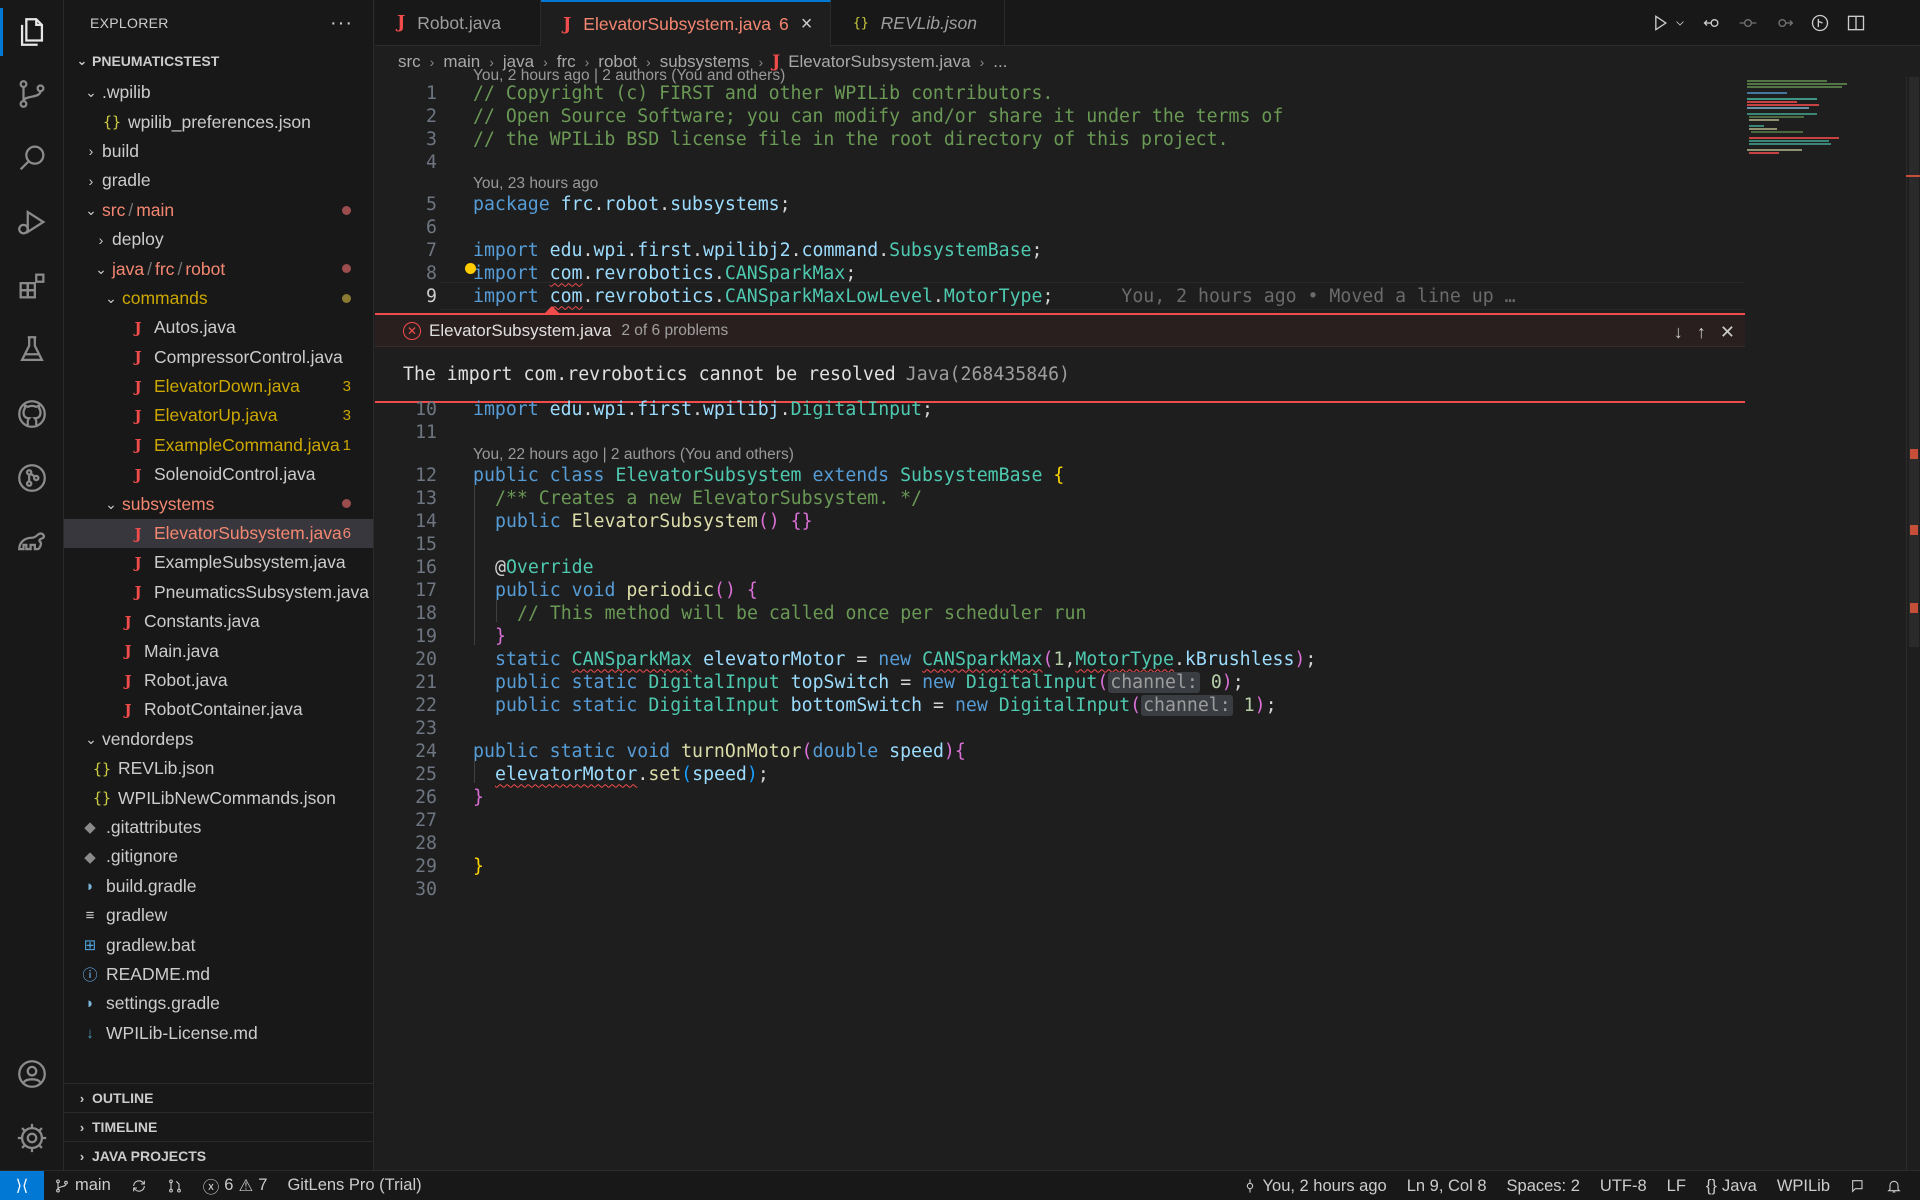 This screenshot has width=1920, height=1200. I want to click on tree-file-example-subsystem: J ExampleSubsystem.java, so click(218, 562).